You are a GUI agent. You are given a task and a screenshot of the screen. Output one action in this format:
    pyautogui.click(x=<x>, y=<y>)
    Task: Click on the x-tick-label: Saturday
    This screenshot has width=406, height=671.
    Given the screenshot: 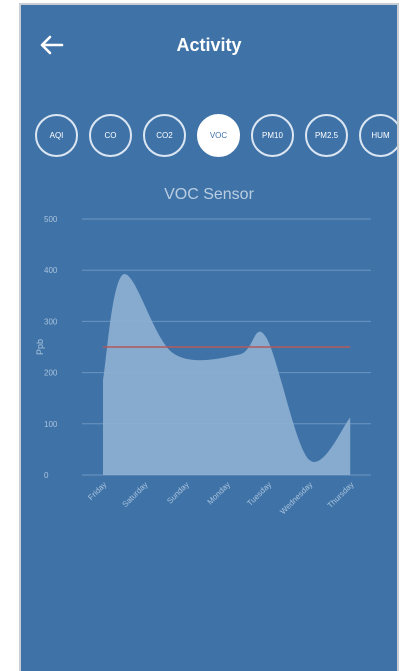 What is the action you would take?
    pyautogui.click(x=135, y=494)
    